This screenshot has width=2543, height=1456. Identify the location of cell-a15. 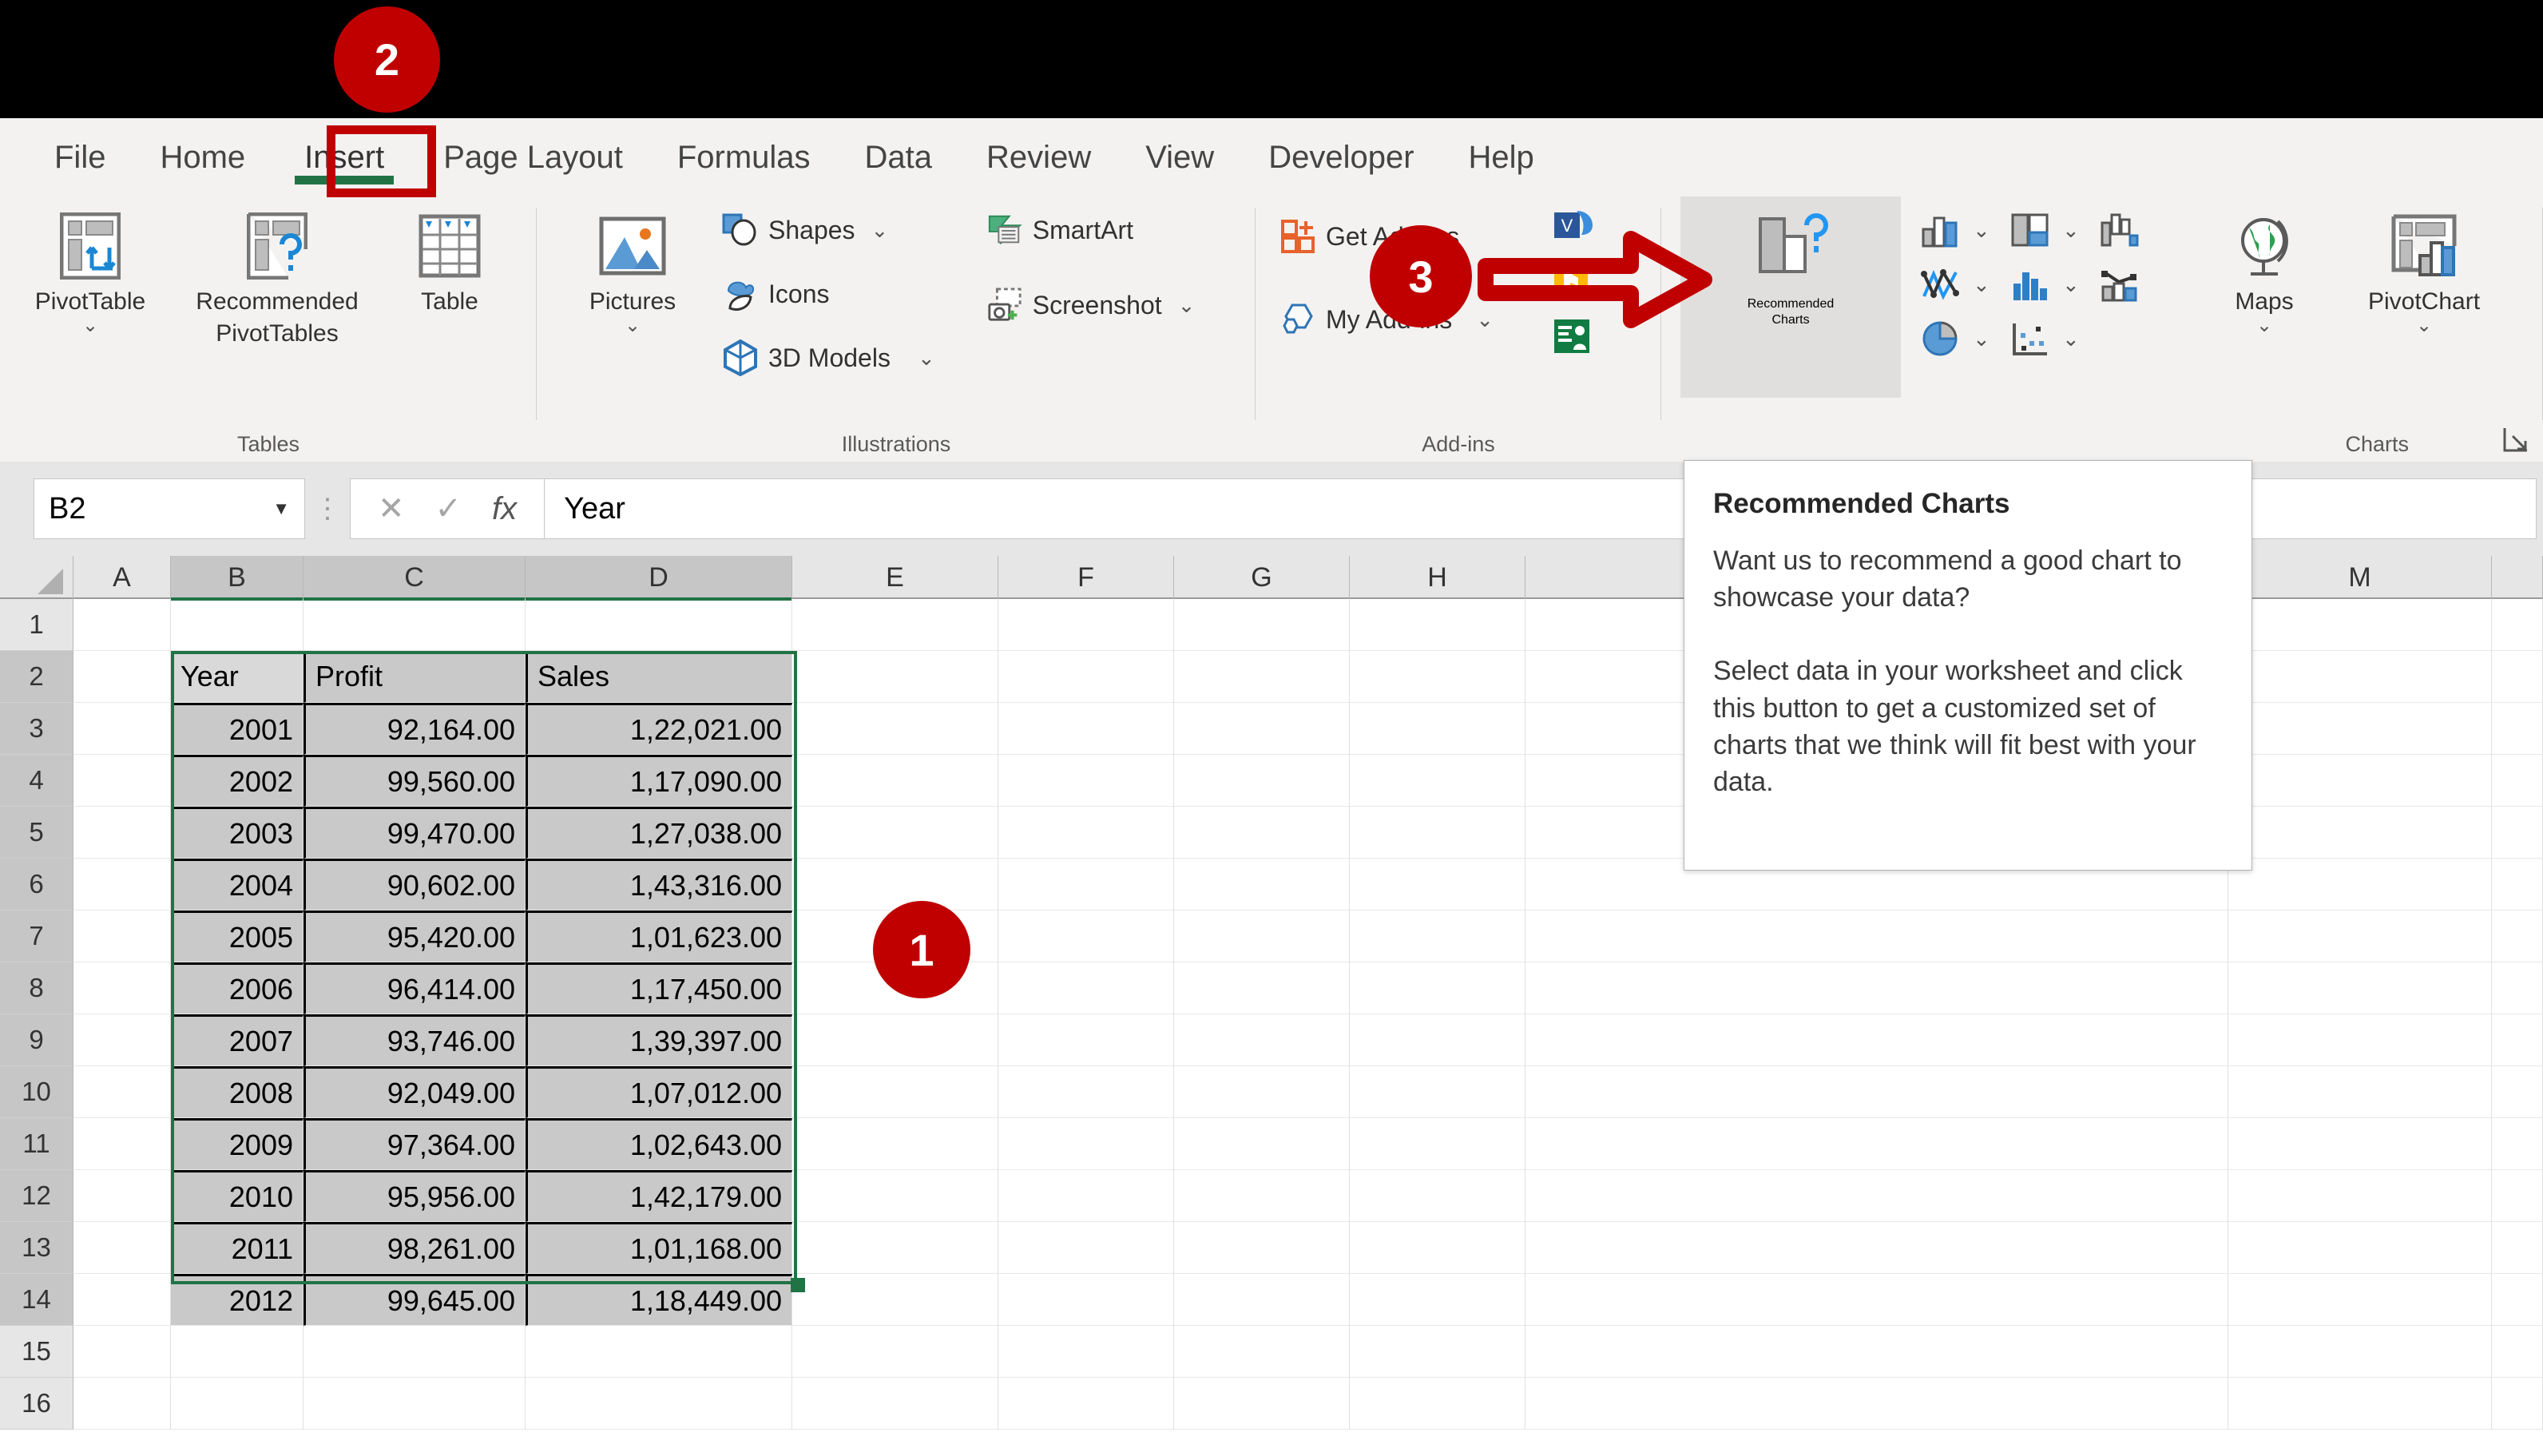
(122, 1352).